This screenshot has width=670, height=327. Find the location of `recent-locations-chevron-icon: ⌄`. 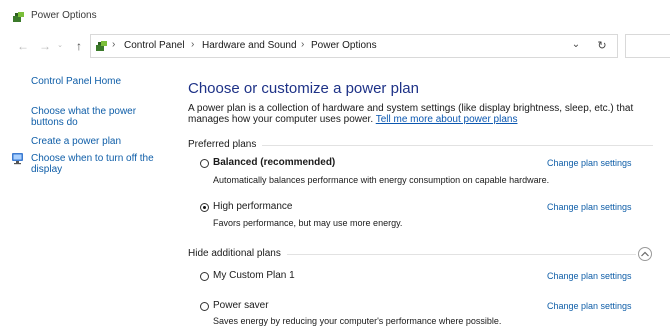

recent-locations-chevron-icon: ⌄ is located at coordinates (60, 46).